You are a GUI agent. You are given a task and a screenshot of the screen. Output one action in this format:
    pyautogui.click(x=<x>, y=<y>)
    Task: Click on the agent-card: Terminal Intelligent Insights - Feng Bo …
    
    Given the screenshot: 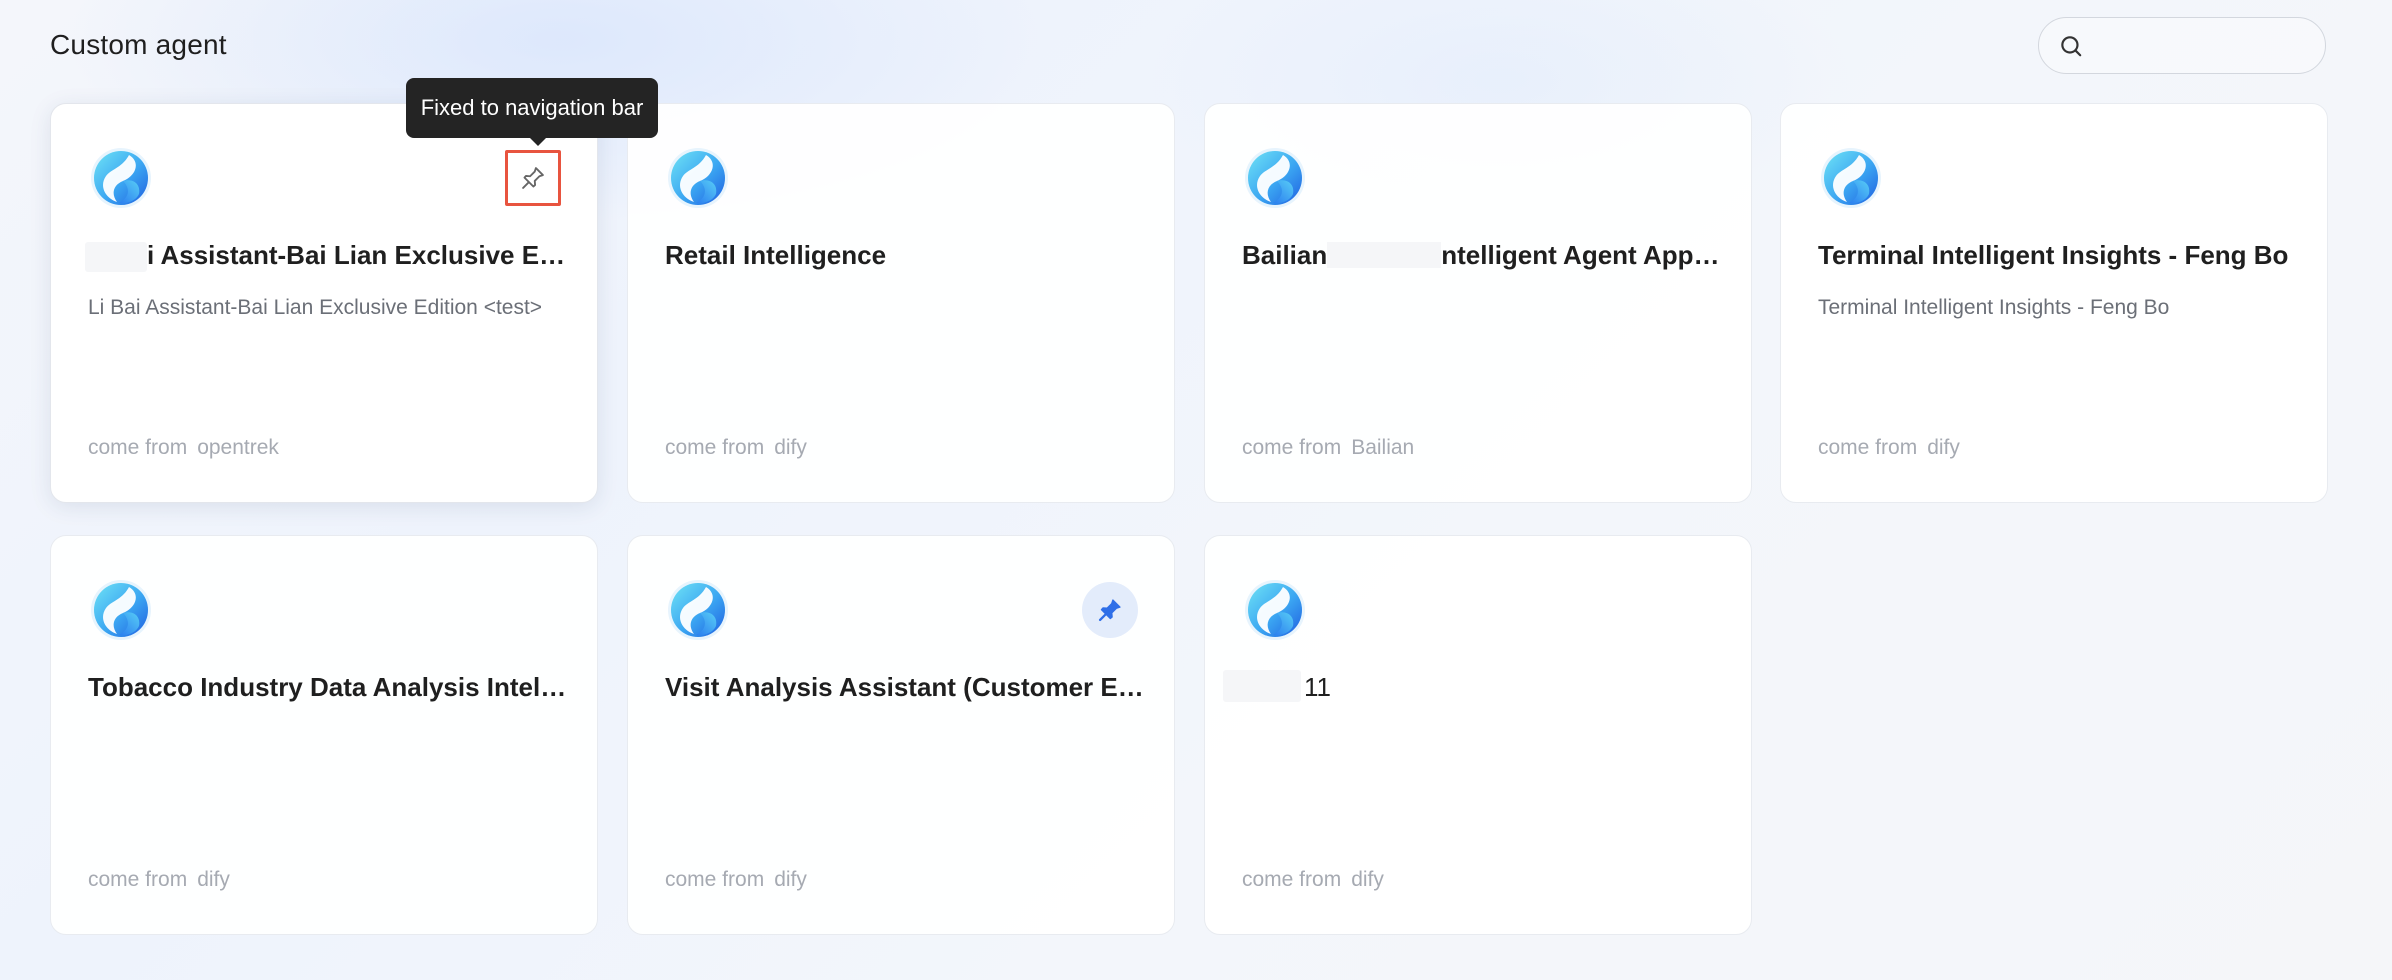 What is the action you would take?
    pyautogui.click(x=2054, y=303)
    